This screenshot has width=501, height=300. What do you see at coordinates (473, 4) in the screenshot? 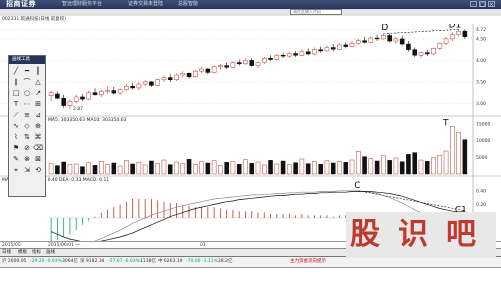
I see `minimize-icon: –` at bounding box center [473, 4].